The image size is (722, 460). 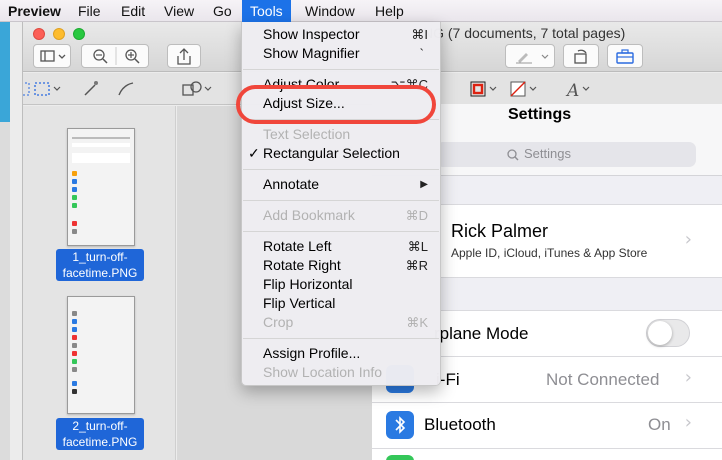 I want to click on toolbox-button, so click(x=625, y=56).